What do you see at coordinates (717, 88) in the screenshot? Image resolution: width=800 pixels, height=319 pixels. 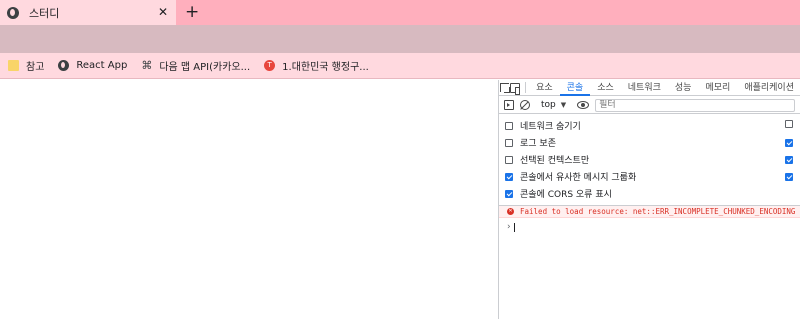 I see `tab-memory: 메모리` at bounding box center [717, 88].